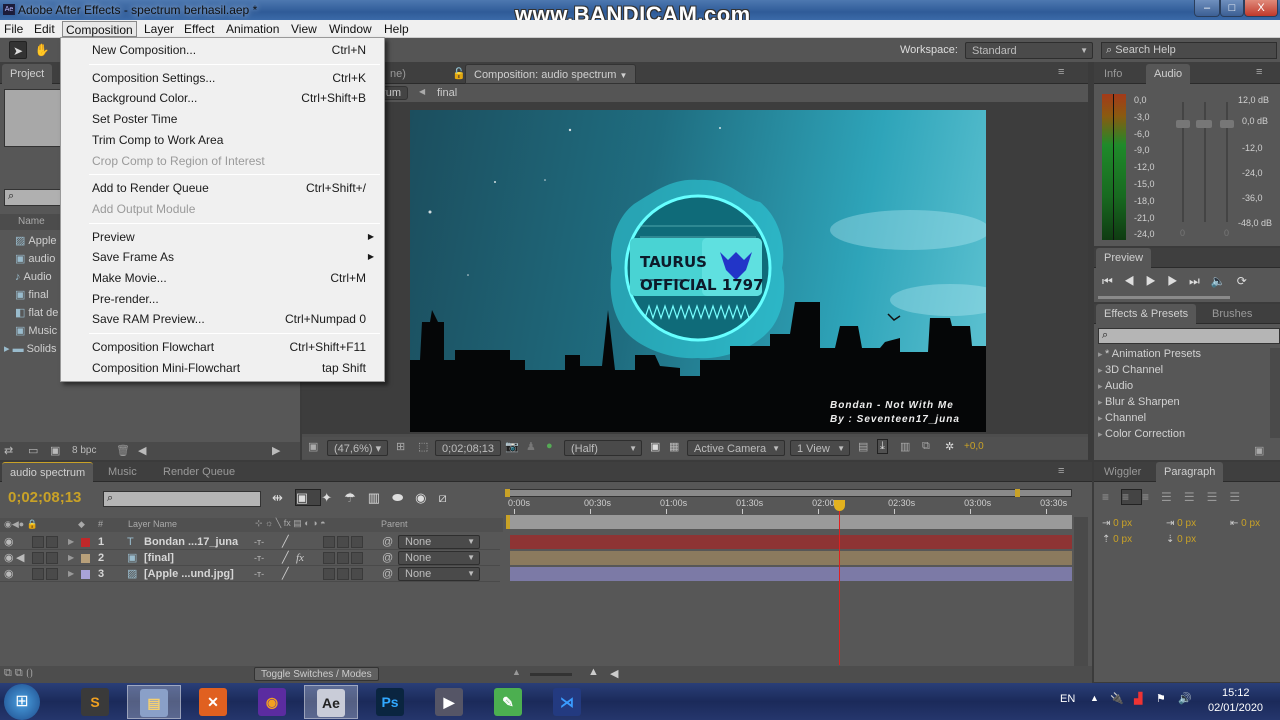 This screenshot has width=1280, height=720. Describe the element at coordinates (1240, 497) in the screenshot. I see `justify-all-icon: ☰` at that location.